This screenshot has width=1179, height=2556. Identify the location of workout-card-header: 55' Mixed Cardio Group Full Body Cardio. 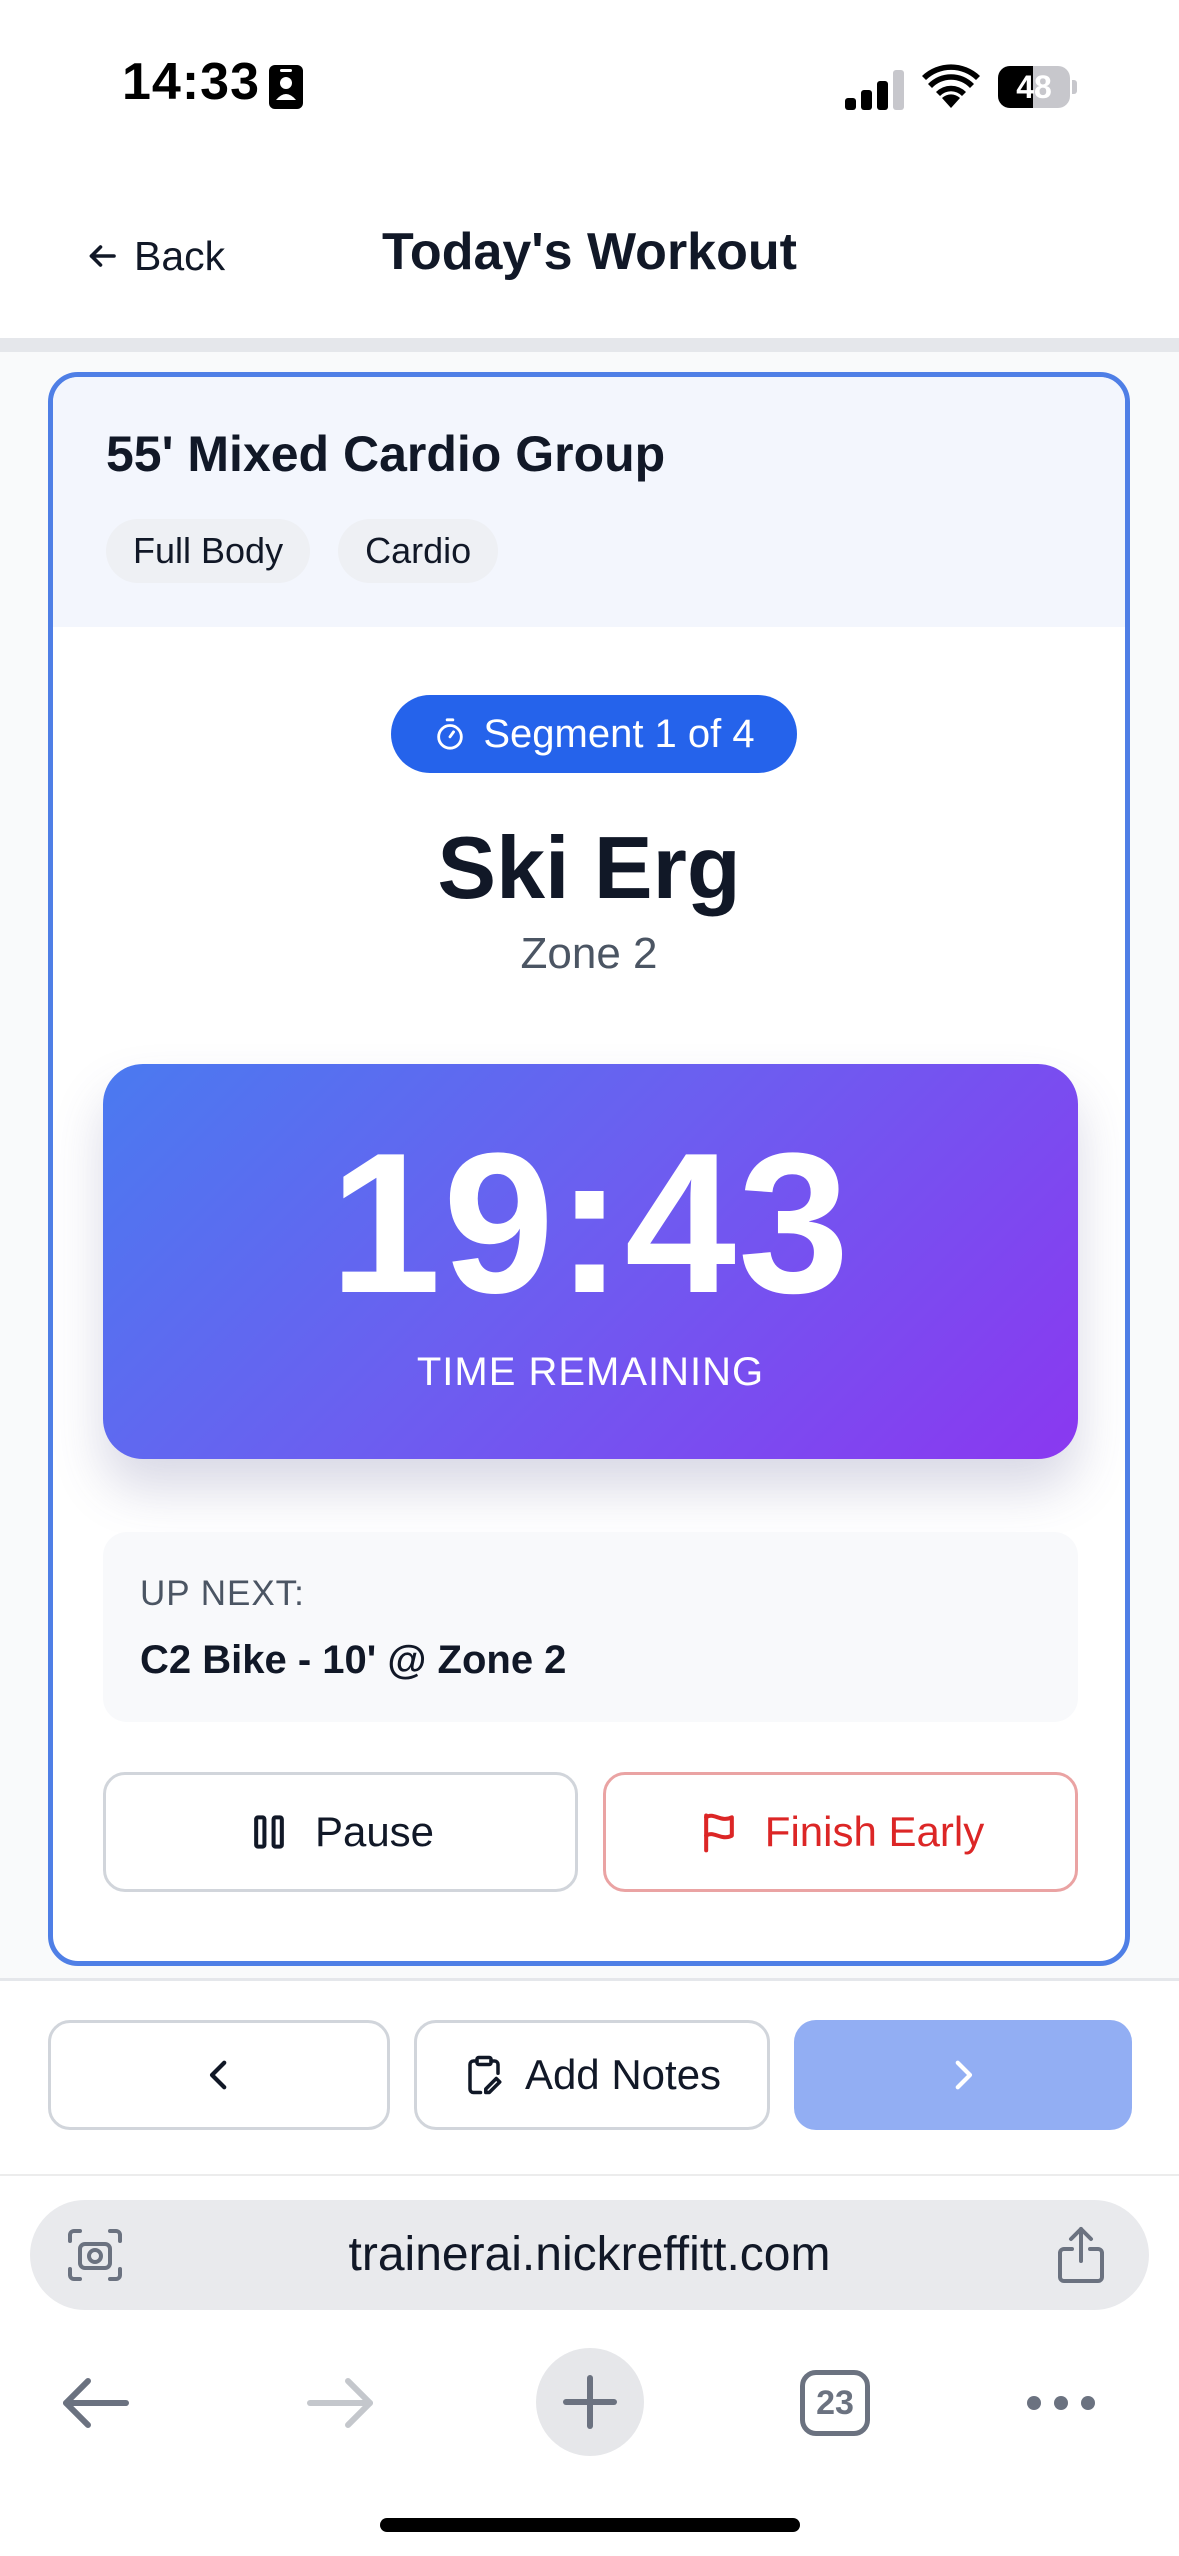
(589, 502).